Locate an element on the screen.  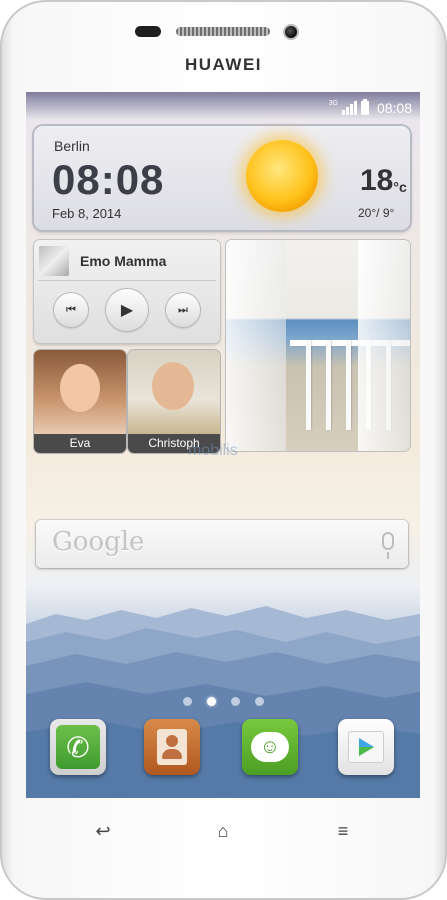
microphone-icon is located at coordinates (388, 545).